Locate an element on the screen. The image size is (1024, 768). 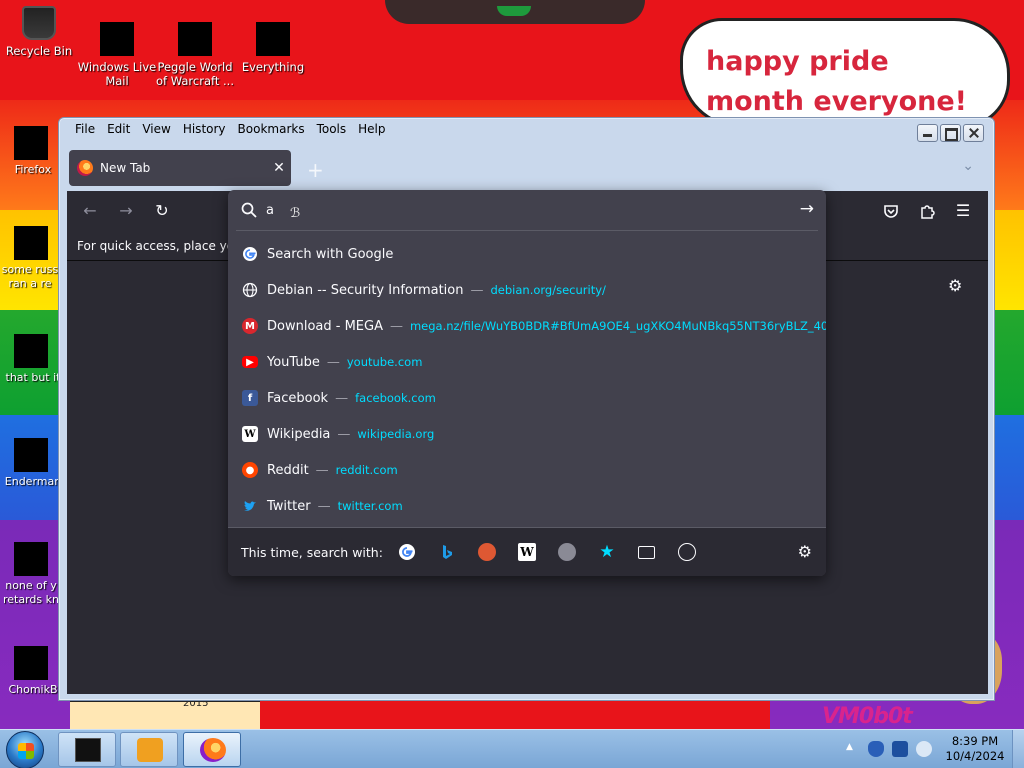
urlbar-input is located at coordinates (516, 210).